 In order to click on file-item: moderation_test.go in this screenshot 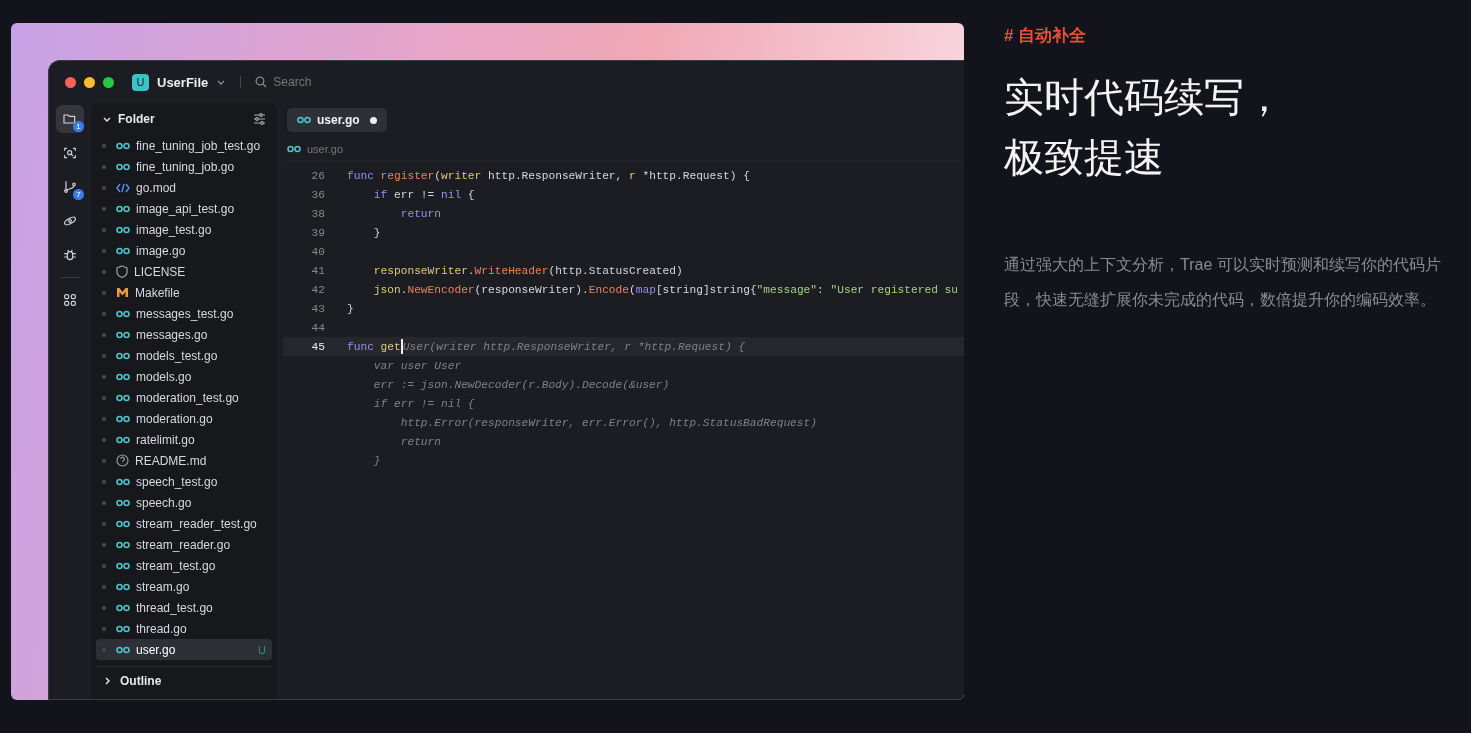, I will do `click(184, 397)`.